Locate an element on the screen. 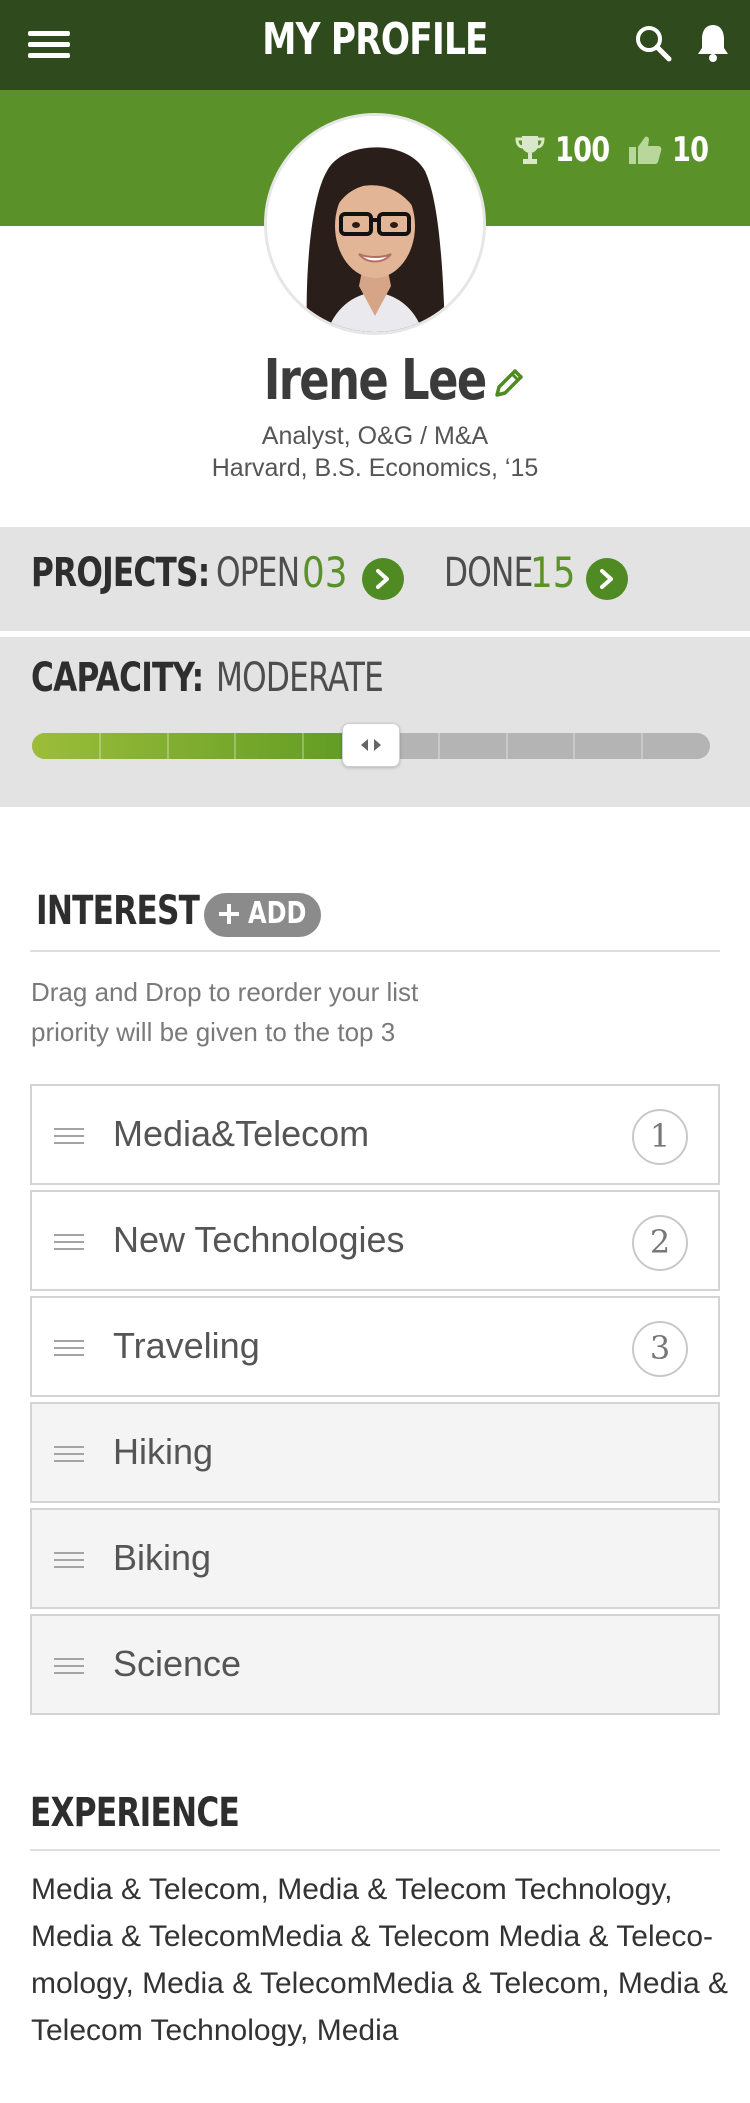 The height and width of the screenshot is (2103, 750). done-projects-button is located at coordinates (607, 579).